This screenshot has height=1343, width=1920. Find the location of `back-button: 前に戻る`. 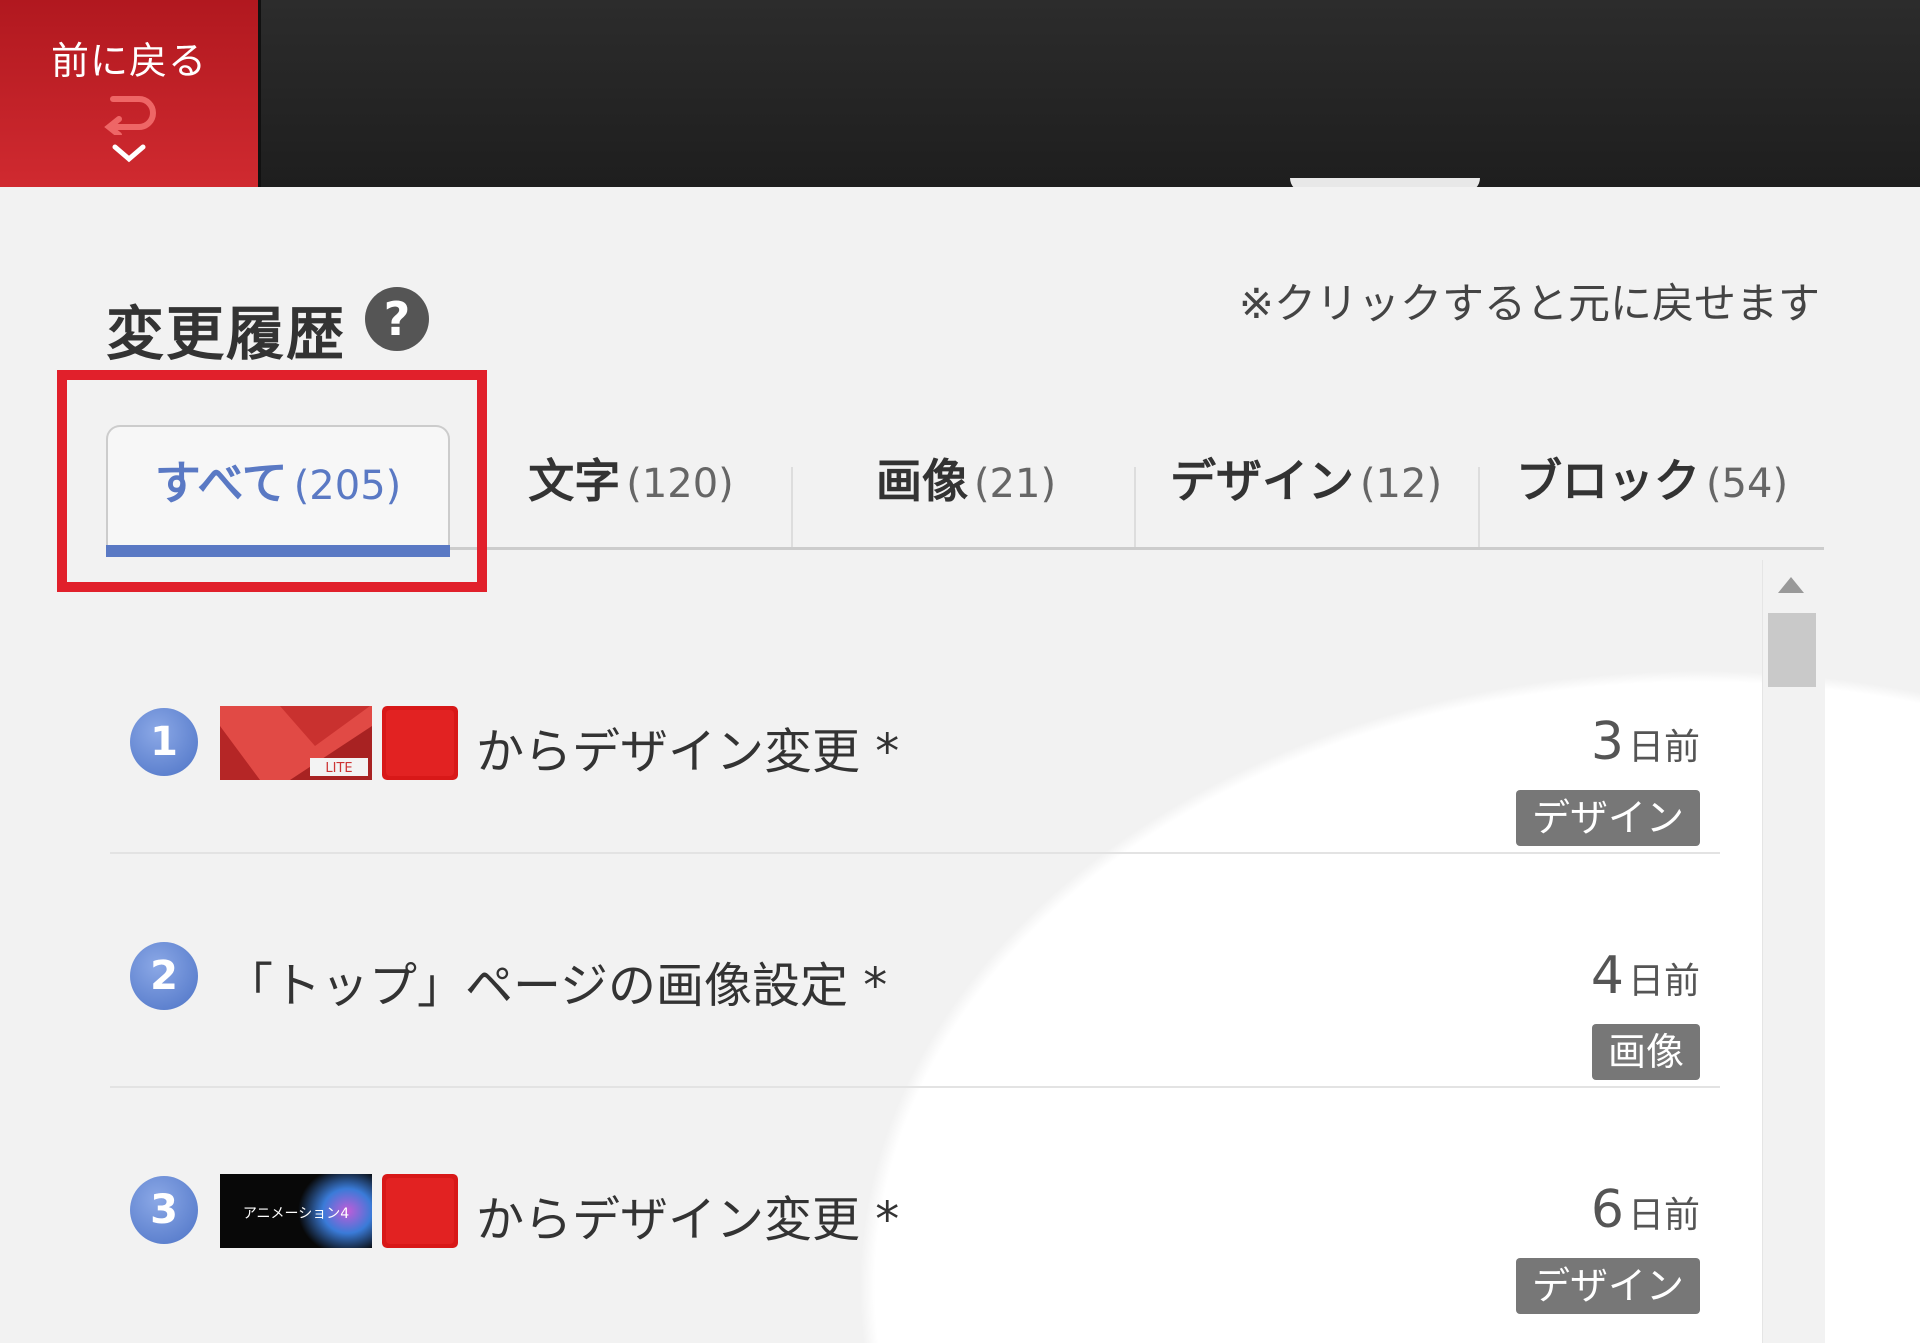

back-button: 前に戻る is located at coordinates (130, 93).